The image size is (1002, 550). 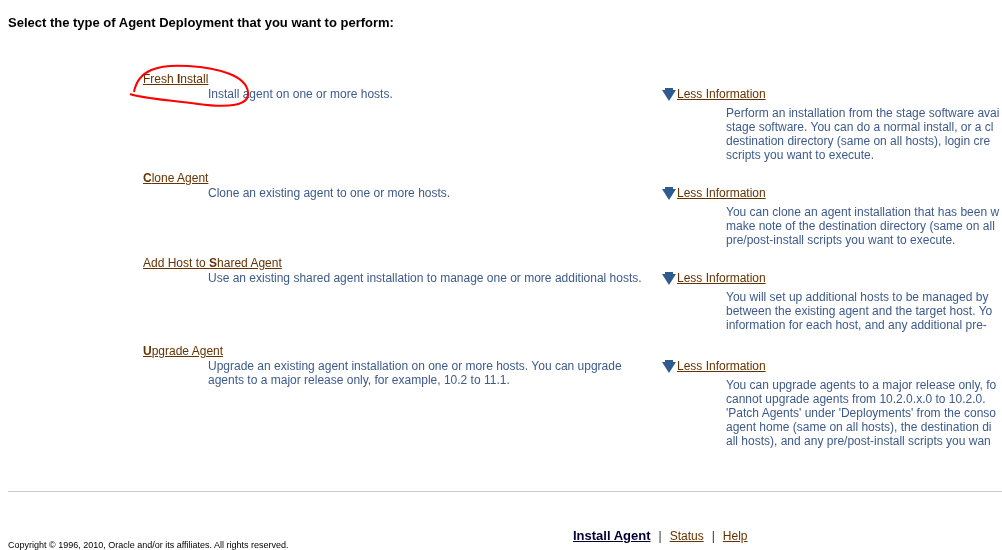 I want to click on option-link: Fresh Install, so click(x=176, y=79).